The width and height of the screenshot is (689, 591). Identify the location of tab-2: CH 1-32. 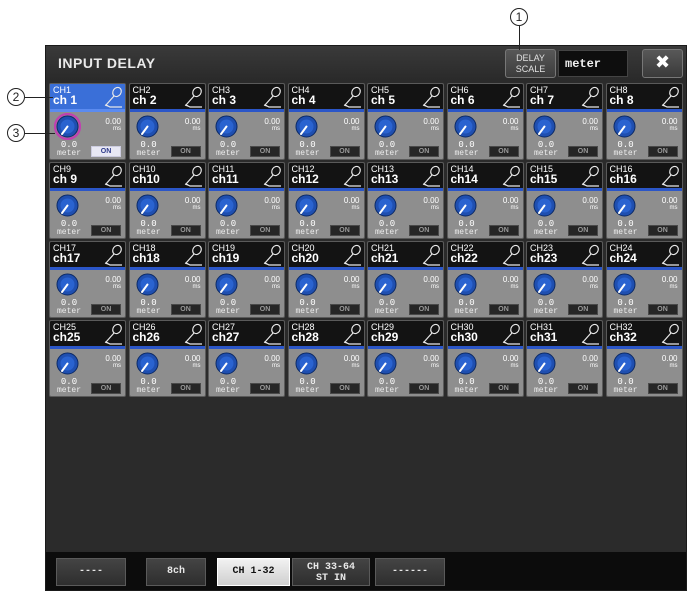
(253, 572).